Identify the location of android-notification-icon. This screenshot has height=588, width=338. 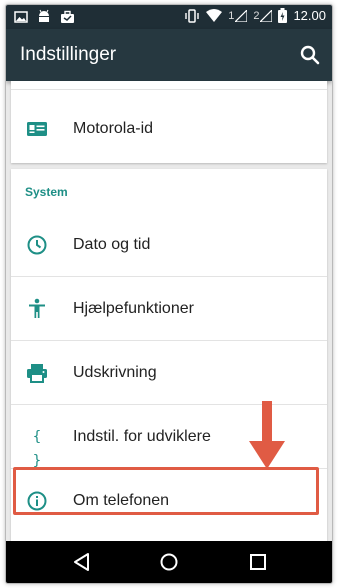
(44, 15).